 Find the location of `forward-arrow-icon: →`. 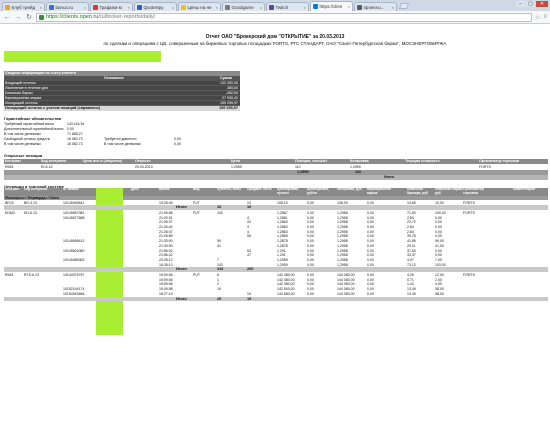

forward-arrow-icon: → is located at coordinates (18, 17).